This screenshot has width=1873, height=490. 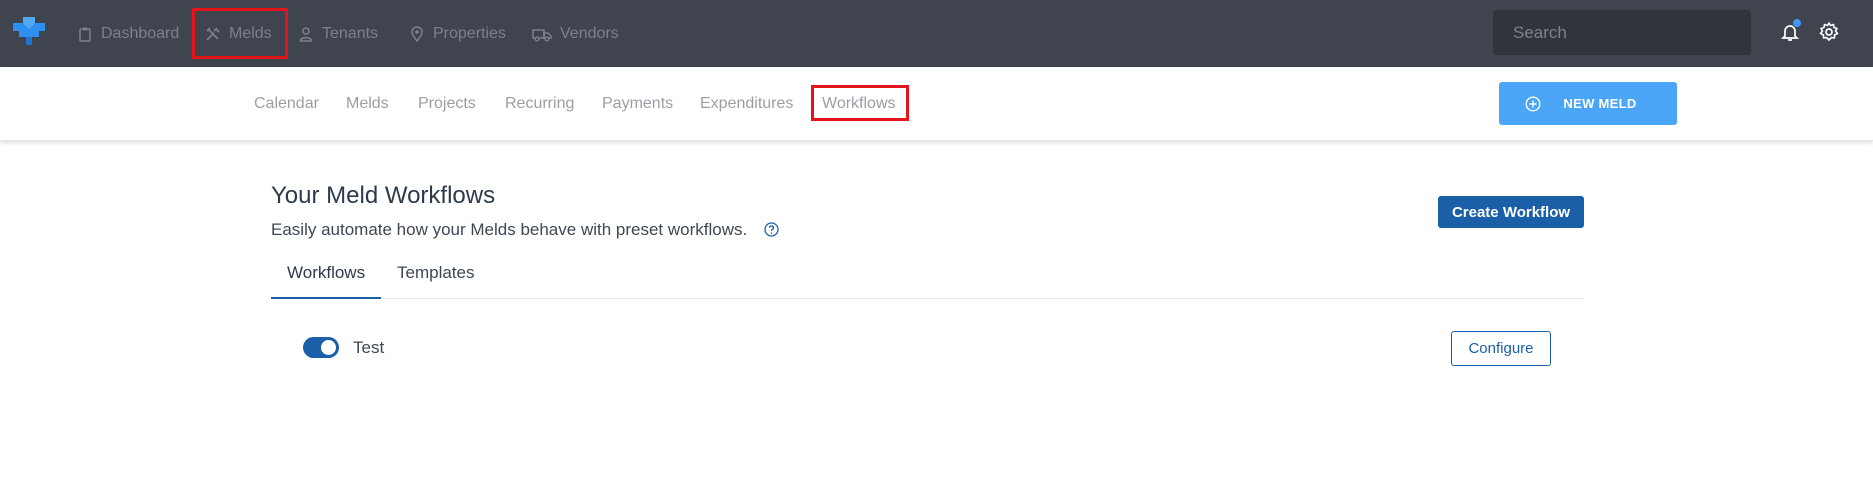 What do you see at coordinates (383, 195) in the screenshot?
I see `page-title: Your Meld Workflows` at bounding box center [383, 195].